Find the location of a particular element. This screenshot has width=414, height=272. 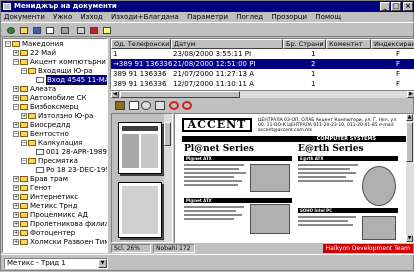

tree-node: − Калкулация is located at coordinates (51, 143).